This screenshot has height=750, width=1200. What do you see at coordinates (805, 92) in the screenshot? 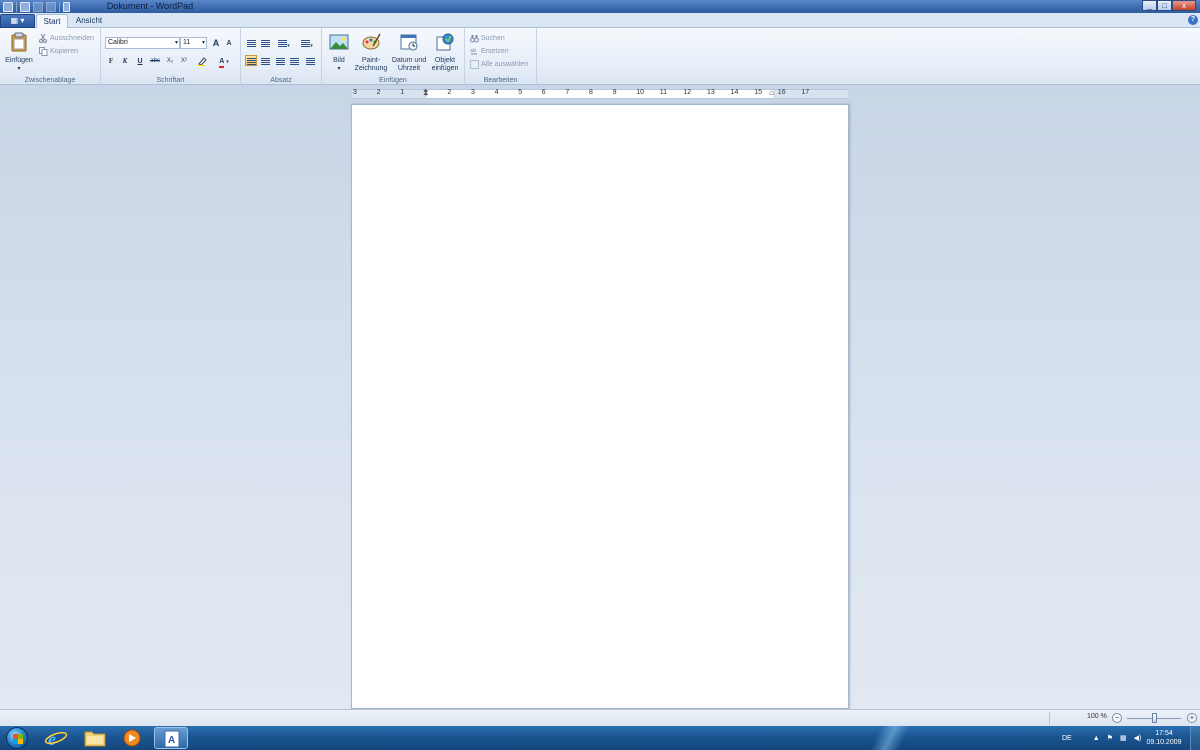
I see `ruler-tick-label: 17` at bounding box center [805, 92].